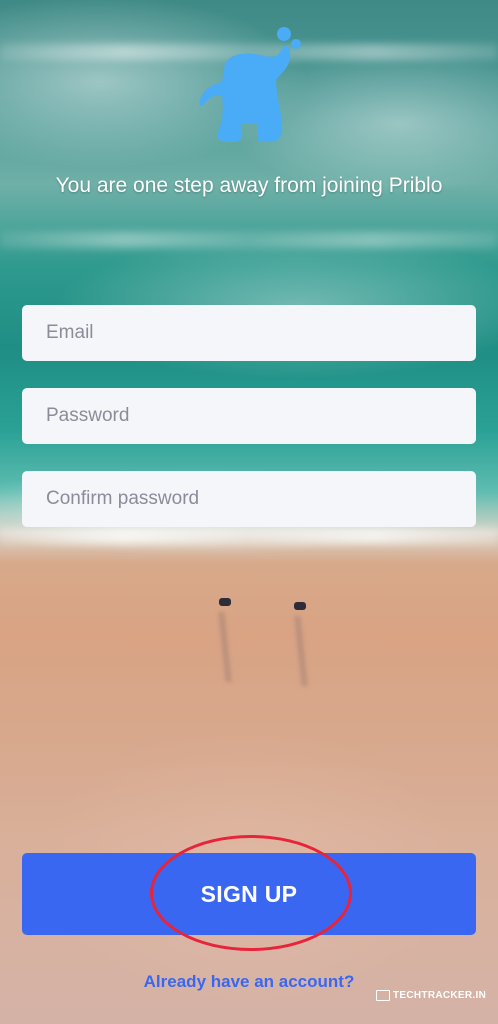 The height and width of the screenshot is (1024, 498). Describe the element at coordinates (249, 982) in the screenshot. I see `login-link: Already have an account?` at that location.